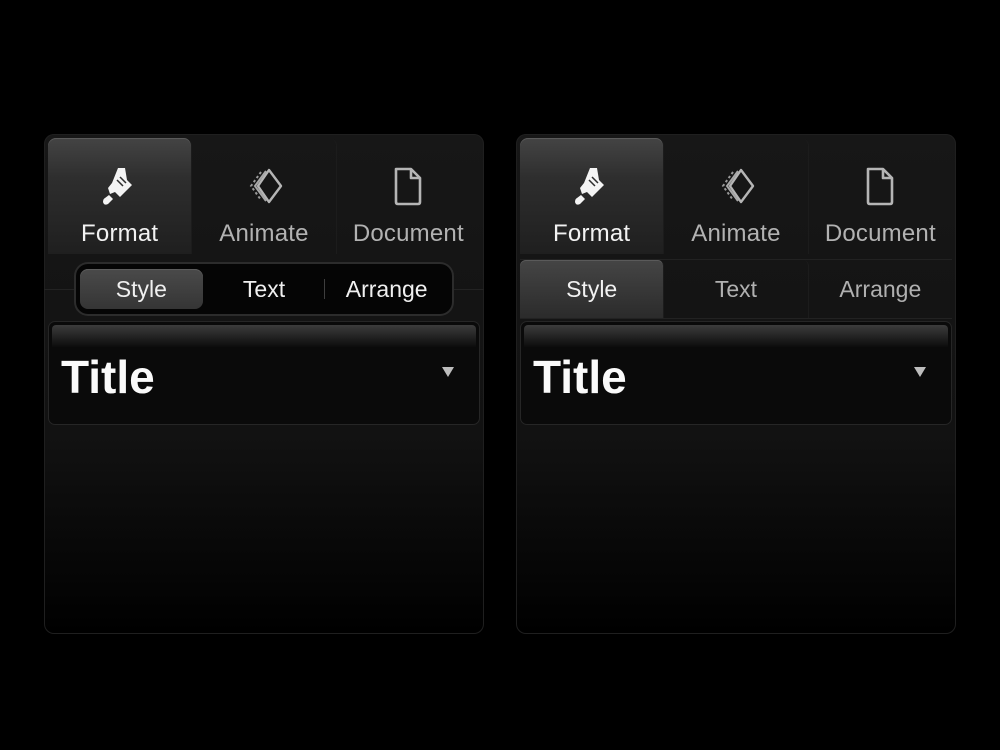  Describe the element at coordinates (141, 289) in the screenshot. I see `segment-style: Style` at that location.